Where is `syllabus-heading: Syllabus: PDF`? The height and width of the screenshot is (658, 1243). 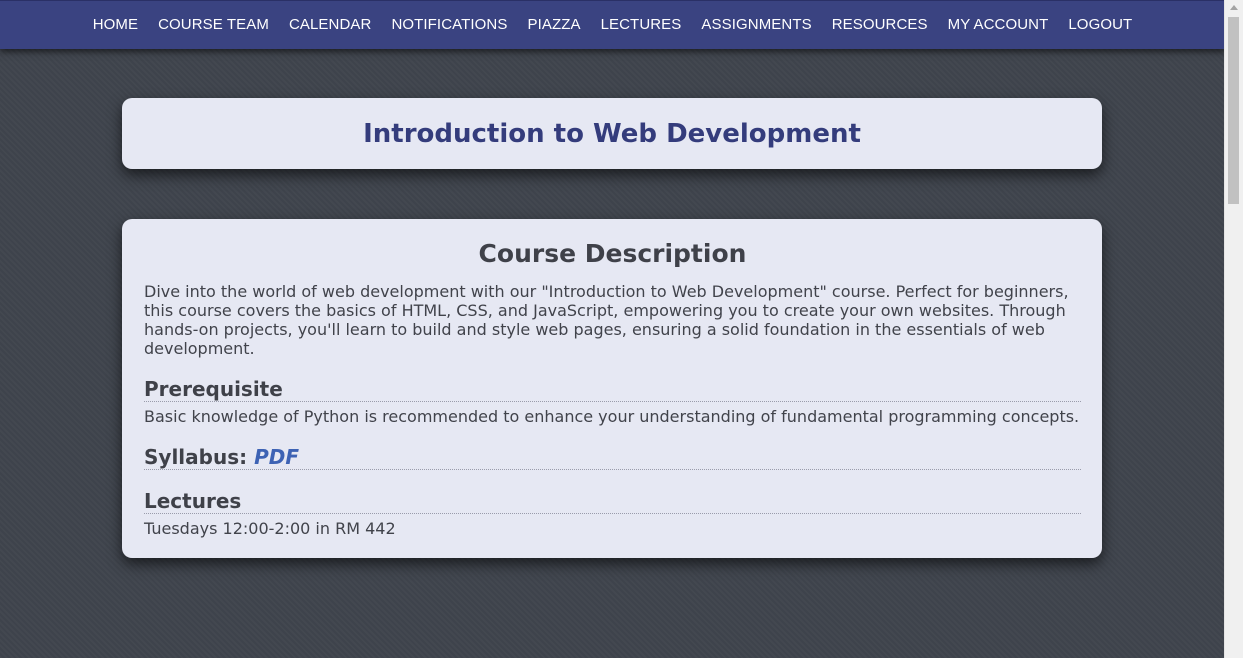
syllabus-heading: Syllabus: PDF is located at coordinates (612, 457).